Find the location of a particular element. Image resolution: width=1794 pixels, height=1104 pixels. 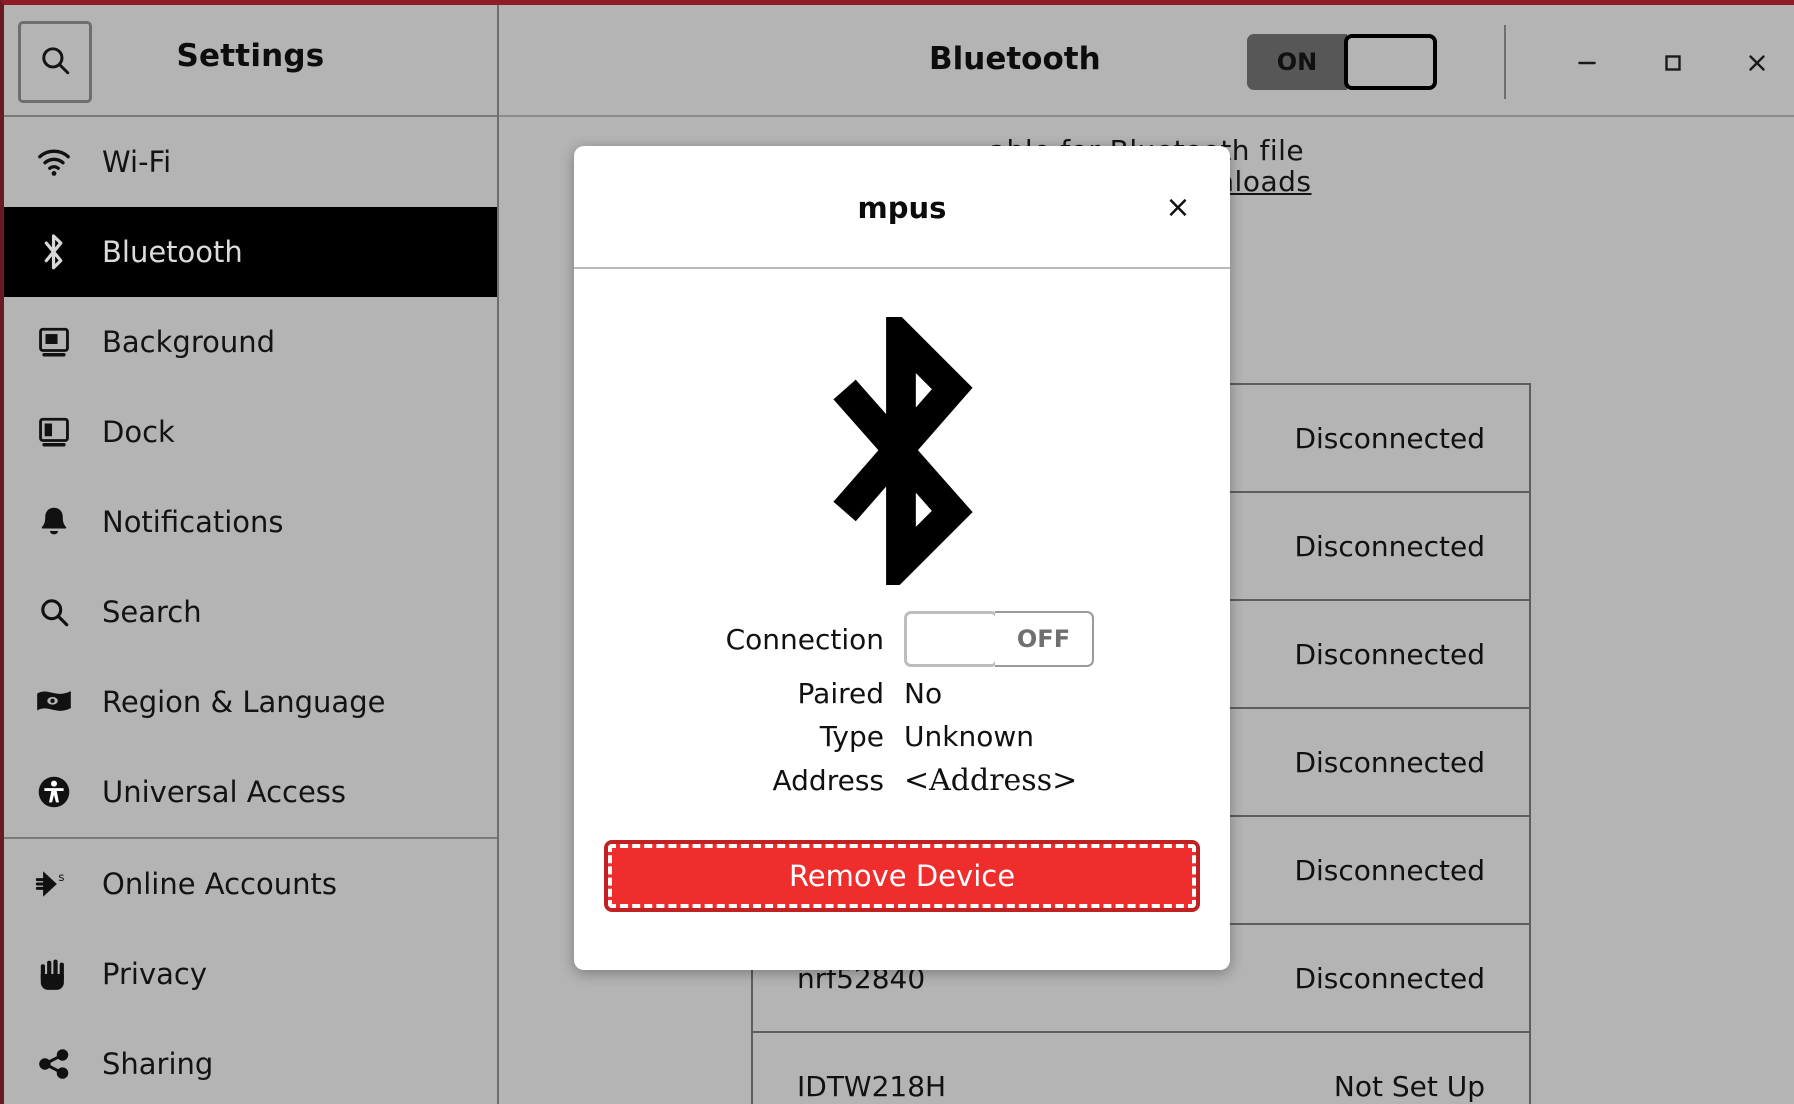

table-row: IDTW218H Not Set Up is located at coordinates (1141, 1068).